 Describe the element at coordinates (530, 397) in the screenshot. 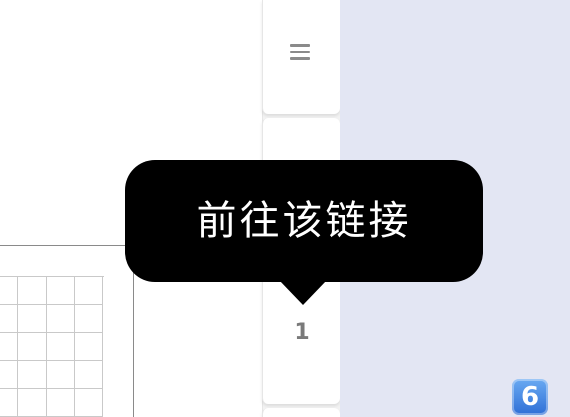

I see `keycap-digit-icon: 6` at that location.